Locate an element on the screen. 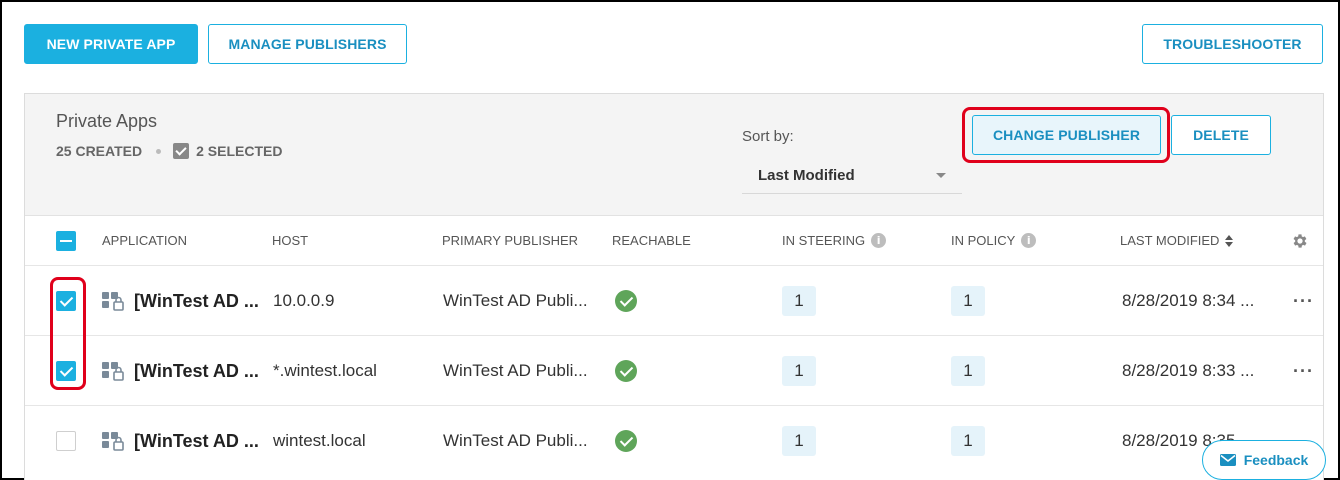  feedback-button: Feedback is located at coordinates (1264, 460).